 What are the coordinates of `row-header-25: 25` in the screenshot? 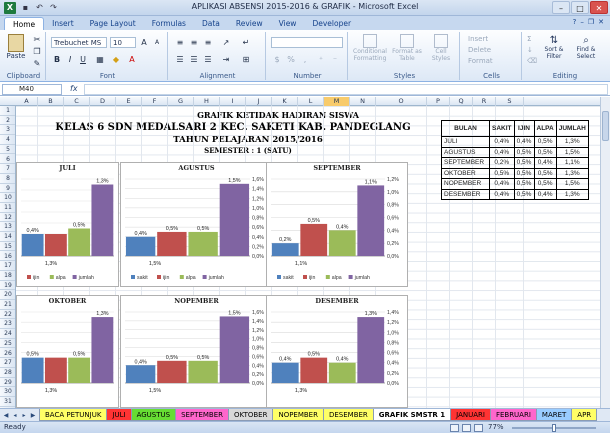 It's located at (7, 344).